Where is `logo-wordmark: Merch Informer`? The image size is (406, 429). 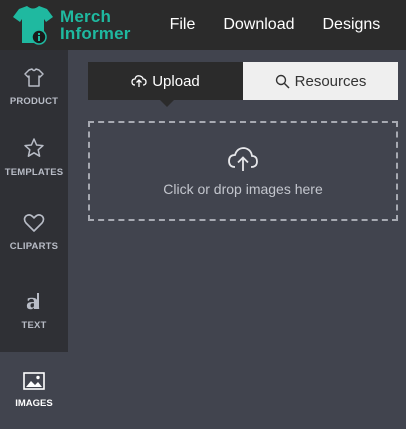
logo-wordmark: Merch Informer is located at coordinates (95, 25).